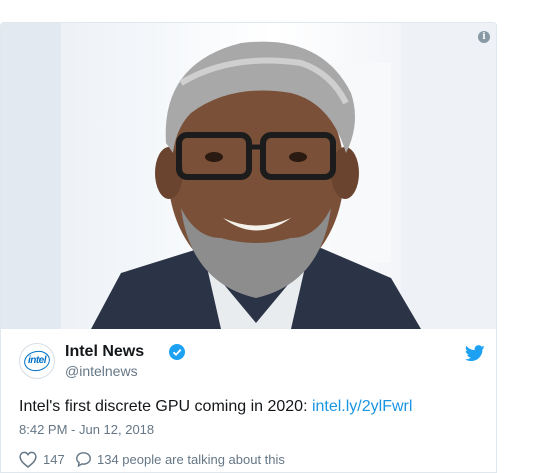  I want to click on avatar: intel, so click(37, 361).